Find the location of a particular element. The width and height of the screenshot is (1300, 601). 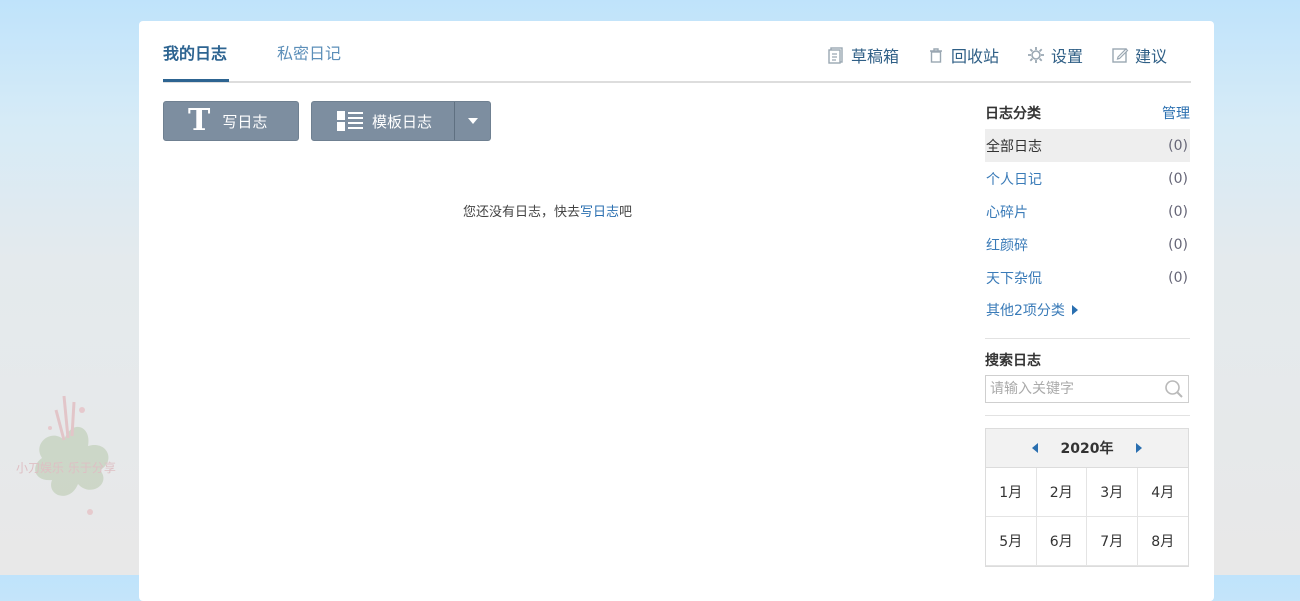

settings-link: 设置 is located at coordinates (1055, 55).